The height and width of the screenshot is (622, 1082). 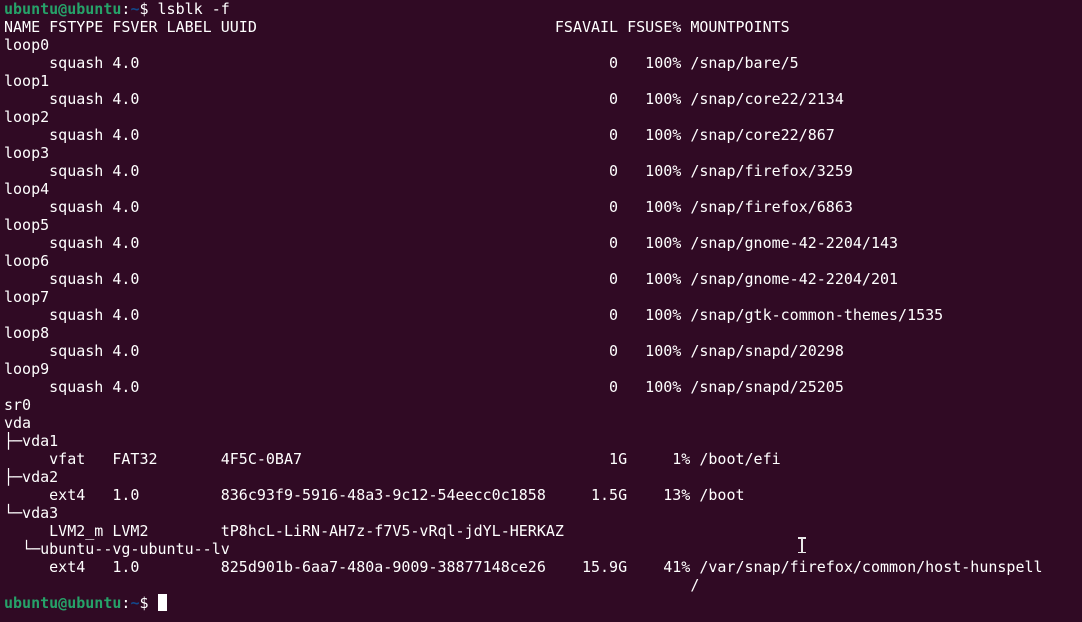 I want to click on output-line: loop4, so click(x=27, y=189).